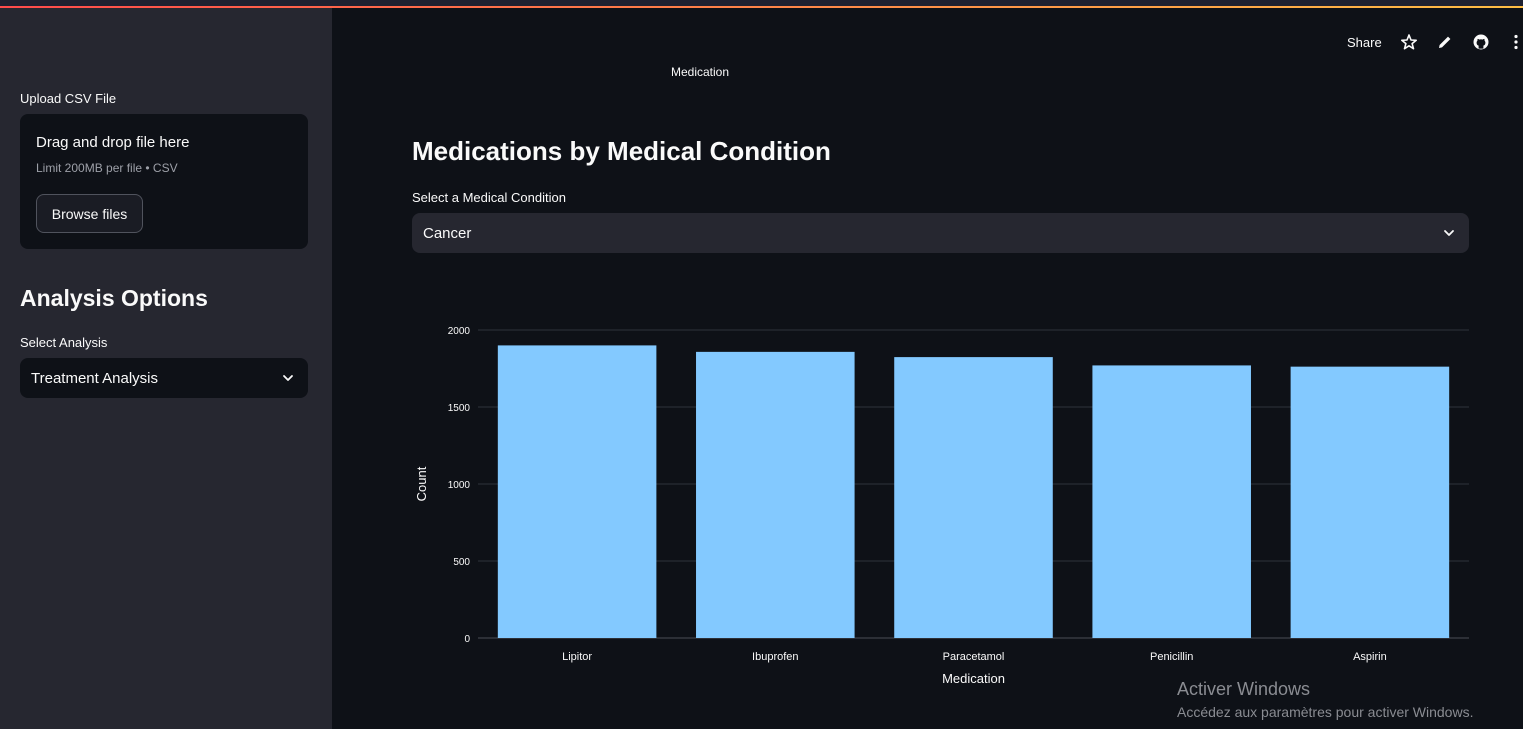 The height and width of the screenshot is (729, 1523). Describe the element at coordinates (1171, 657) in the screenshot. I see `x-tick-label: Penicillin` at that location.